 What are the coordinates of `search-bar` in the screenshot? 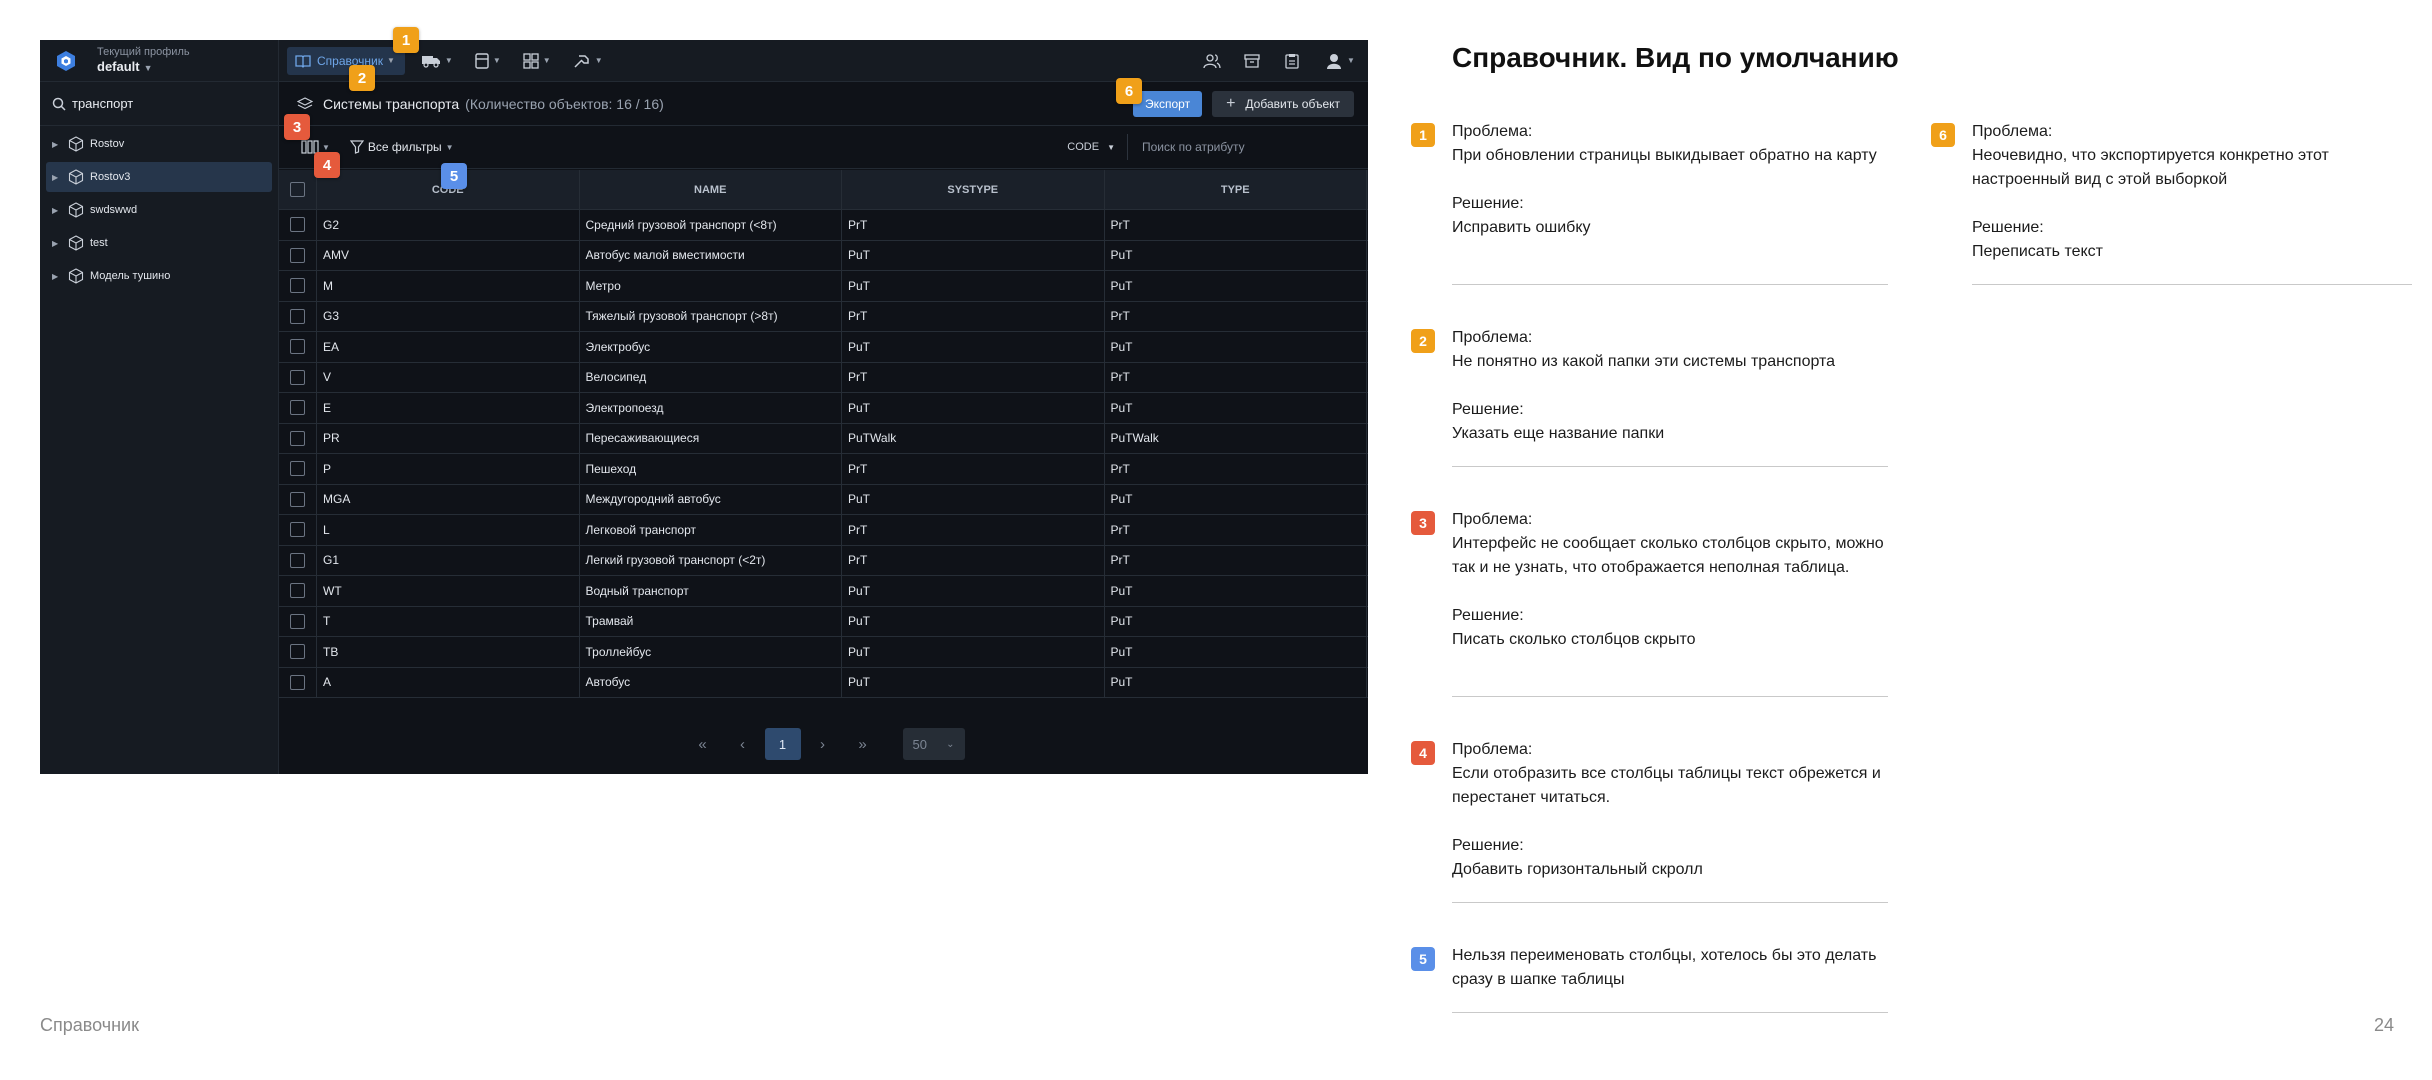 It's located at (159, 104).